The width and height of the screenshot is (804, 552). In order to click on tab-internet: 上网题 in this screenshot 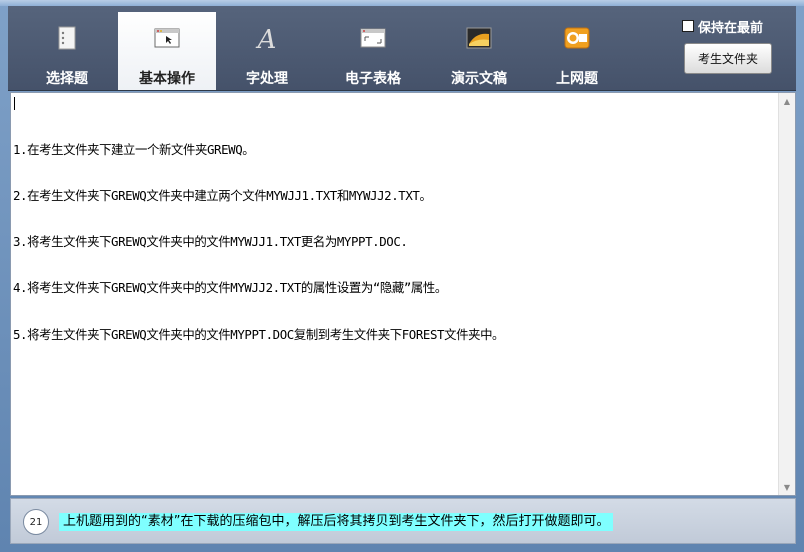, I will do `click(577, 51)`.